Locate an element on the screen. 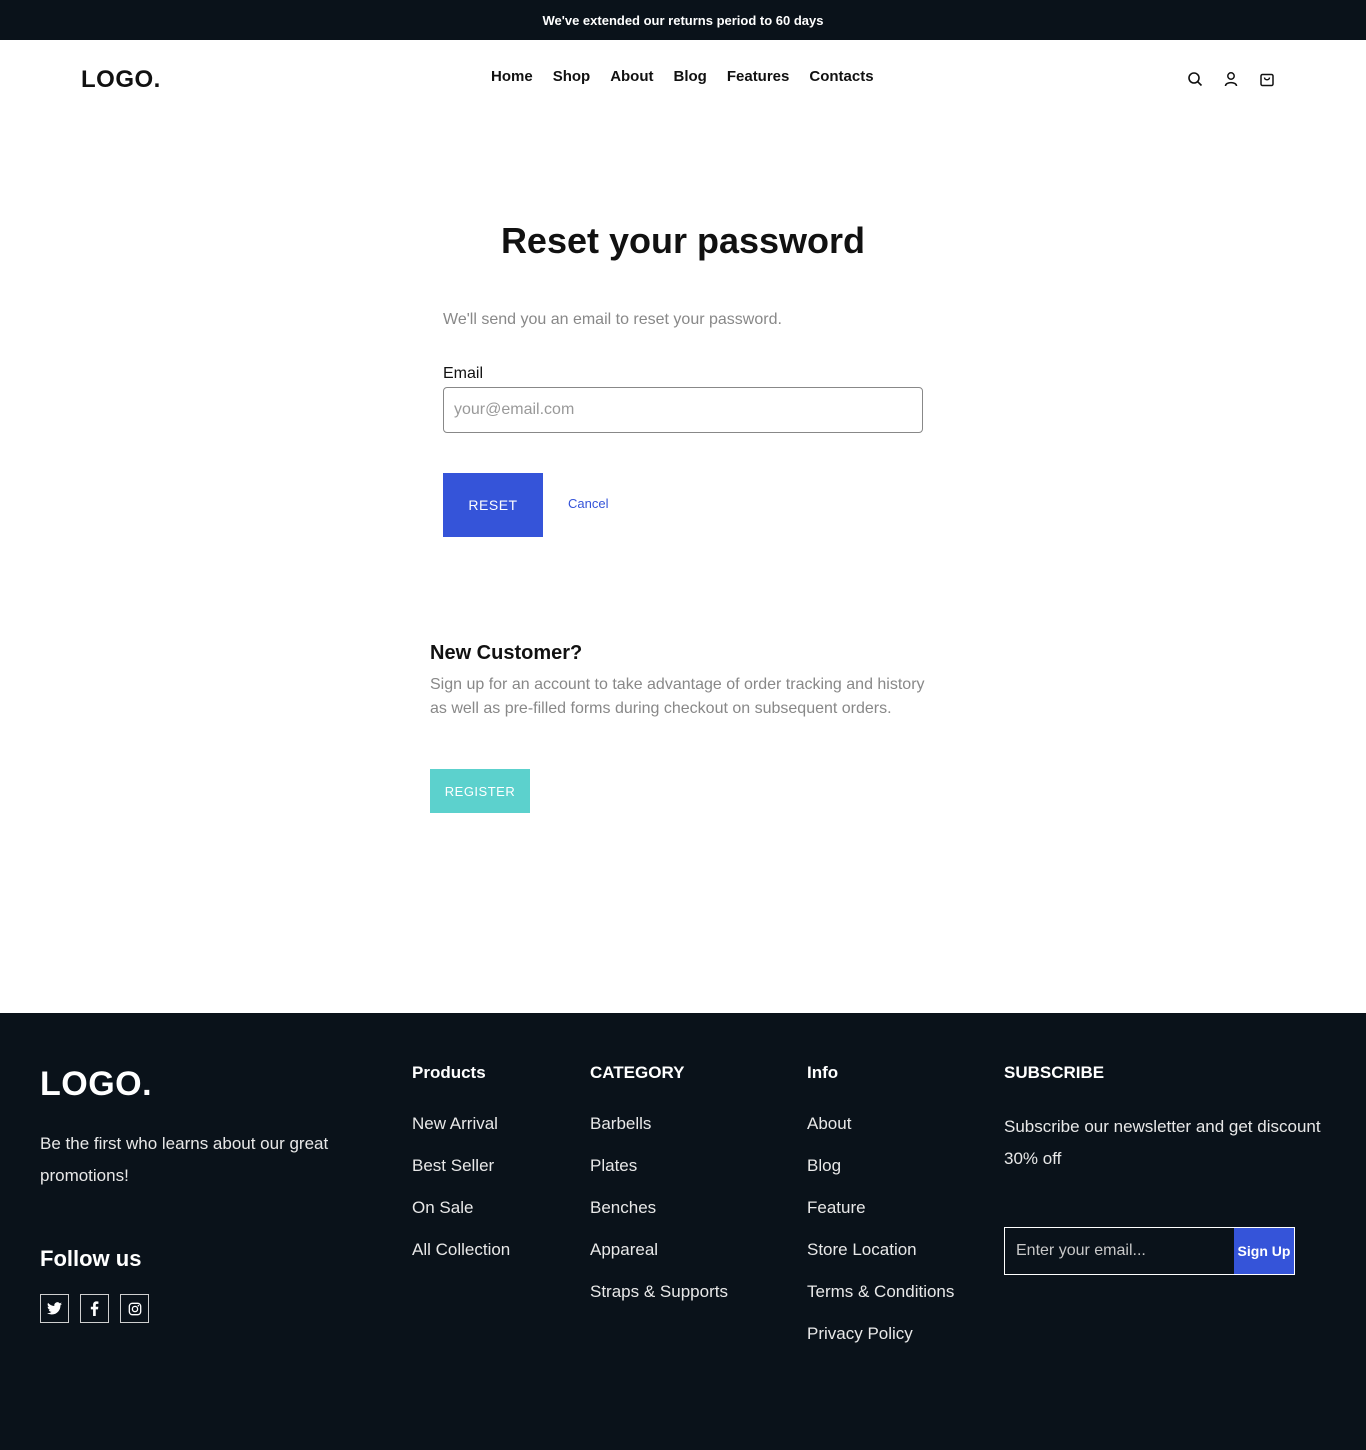 The width and height of the screenshot is (1366, 1450). reset-button: RESET is located at coordinates (493, 505).